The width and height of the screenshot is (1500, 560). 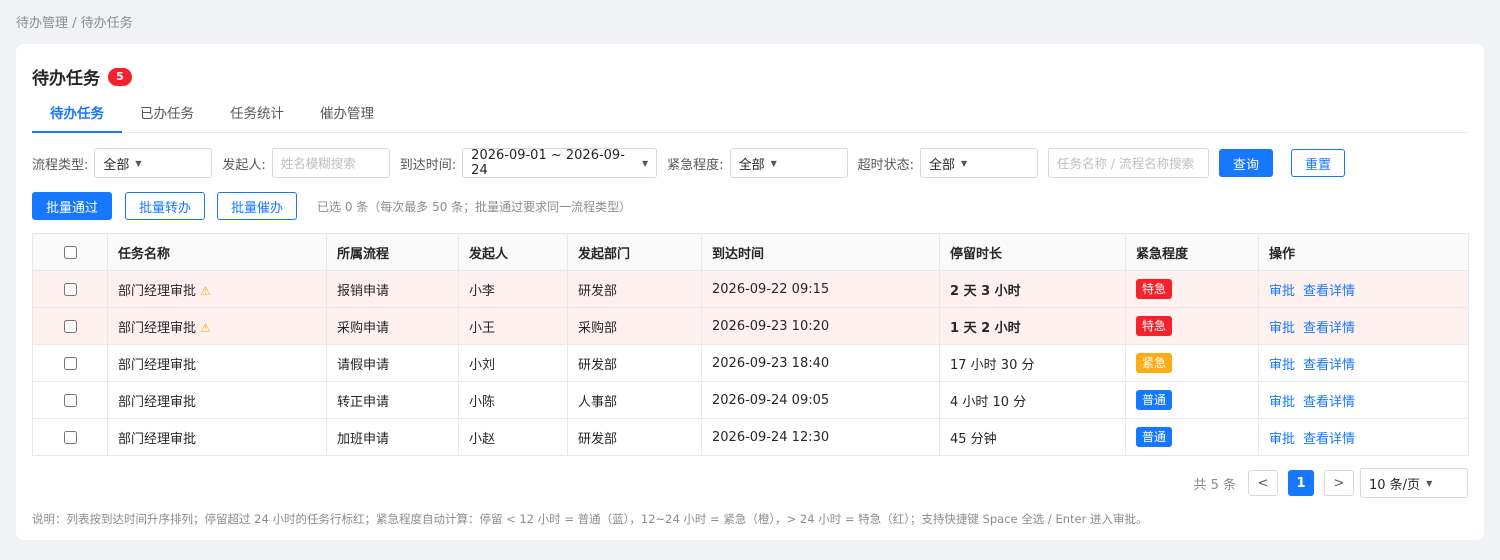 What do you see at coordinates (1192, 363) in the screenshot?
I see `urgency-cell: 紧急` at bounding box center [1192, 363].